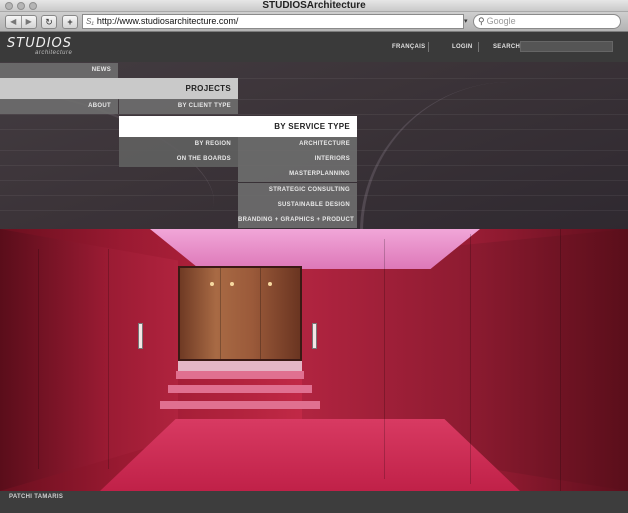 This screenshot has height=513, width=628. I want to click on reload-button: ↻, so click(49, 22).